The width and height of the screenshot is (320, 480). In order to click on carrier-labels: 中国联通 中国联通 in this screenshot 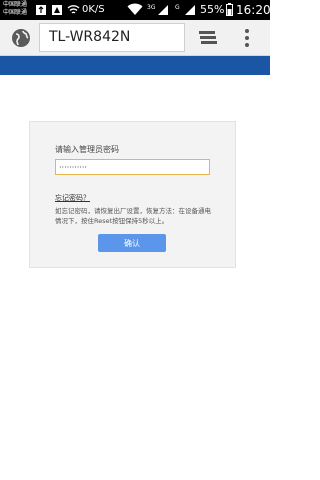, I will do `click(15, 9)`.